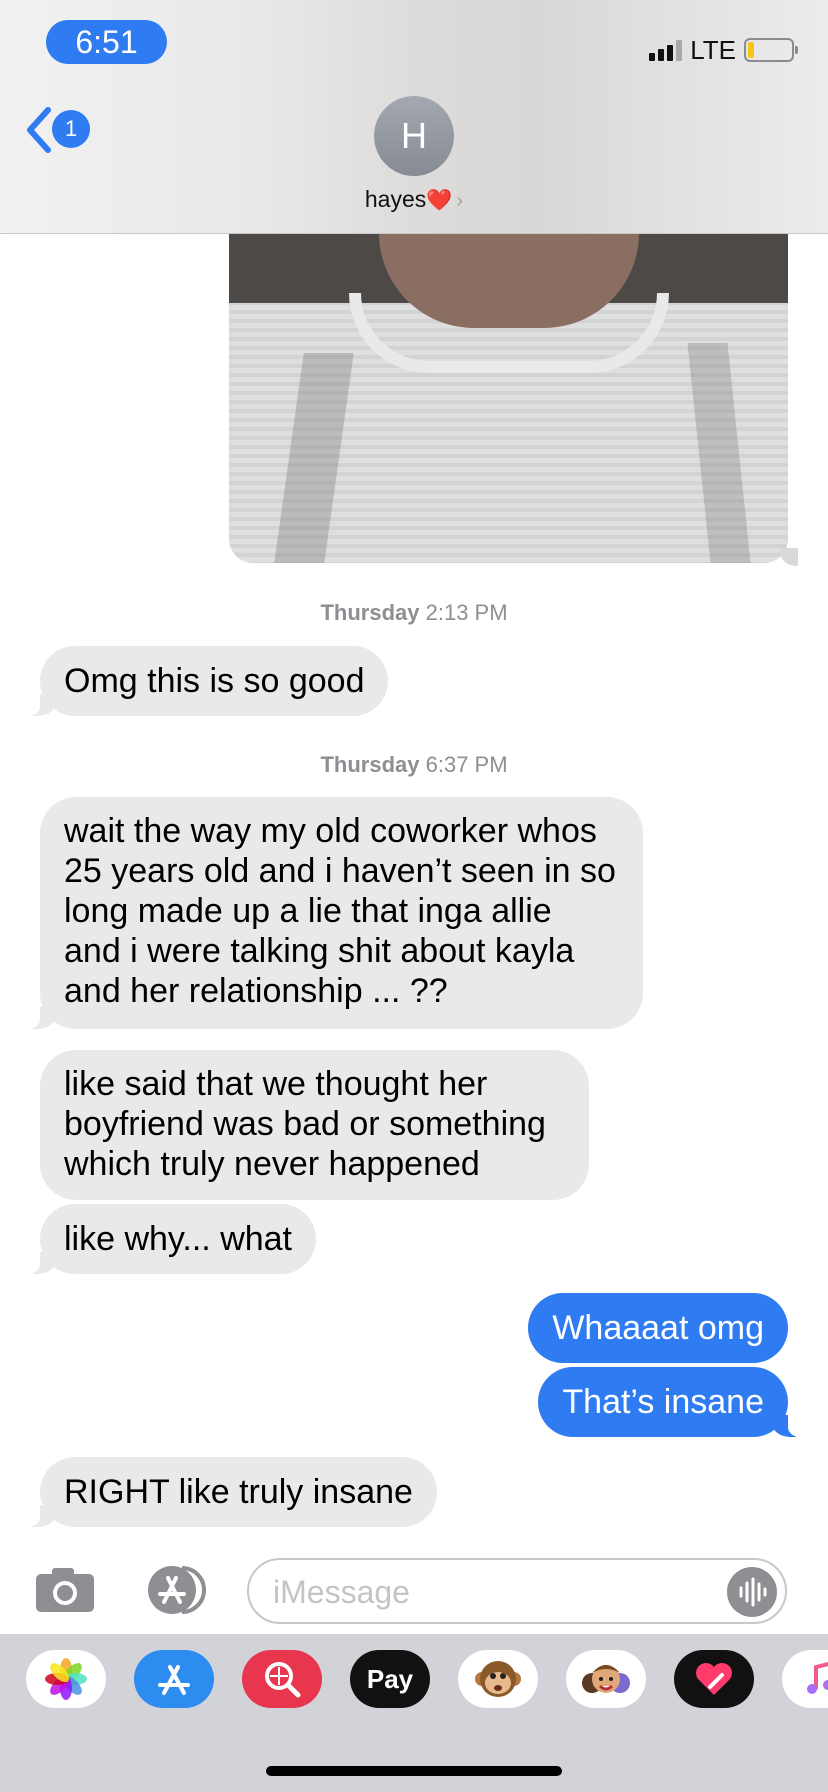 The image size is (828, 1792). Describe the element at coordinates (39, 130) in the screenshot. I see `chevron-left-icon` at that location.